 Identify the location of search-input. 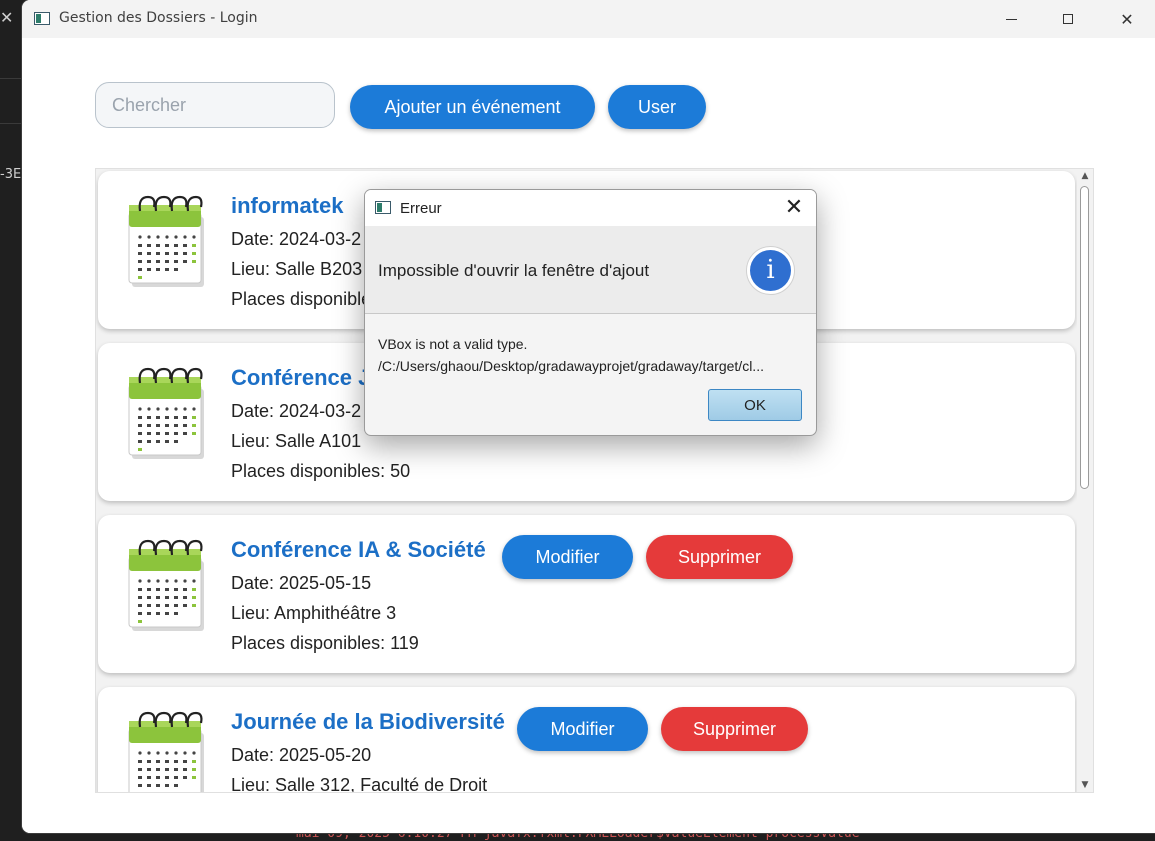
(215, 105).